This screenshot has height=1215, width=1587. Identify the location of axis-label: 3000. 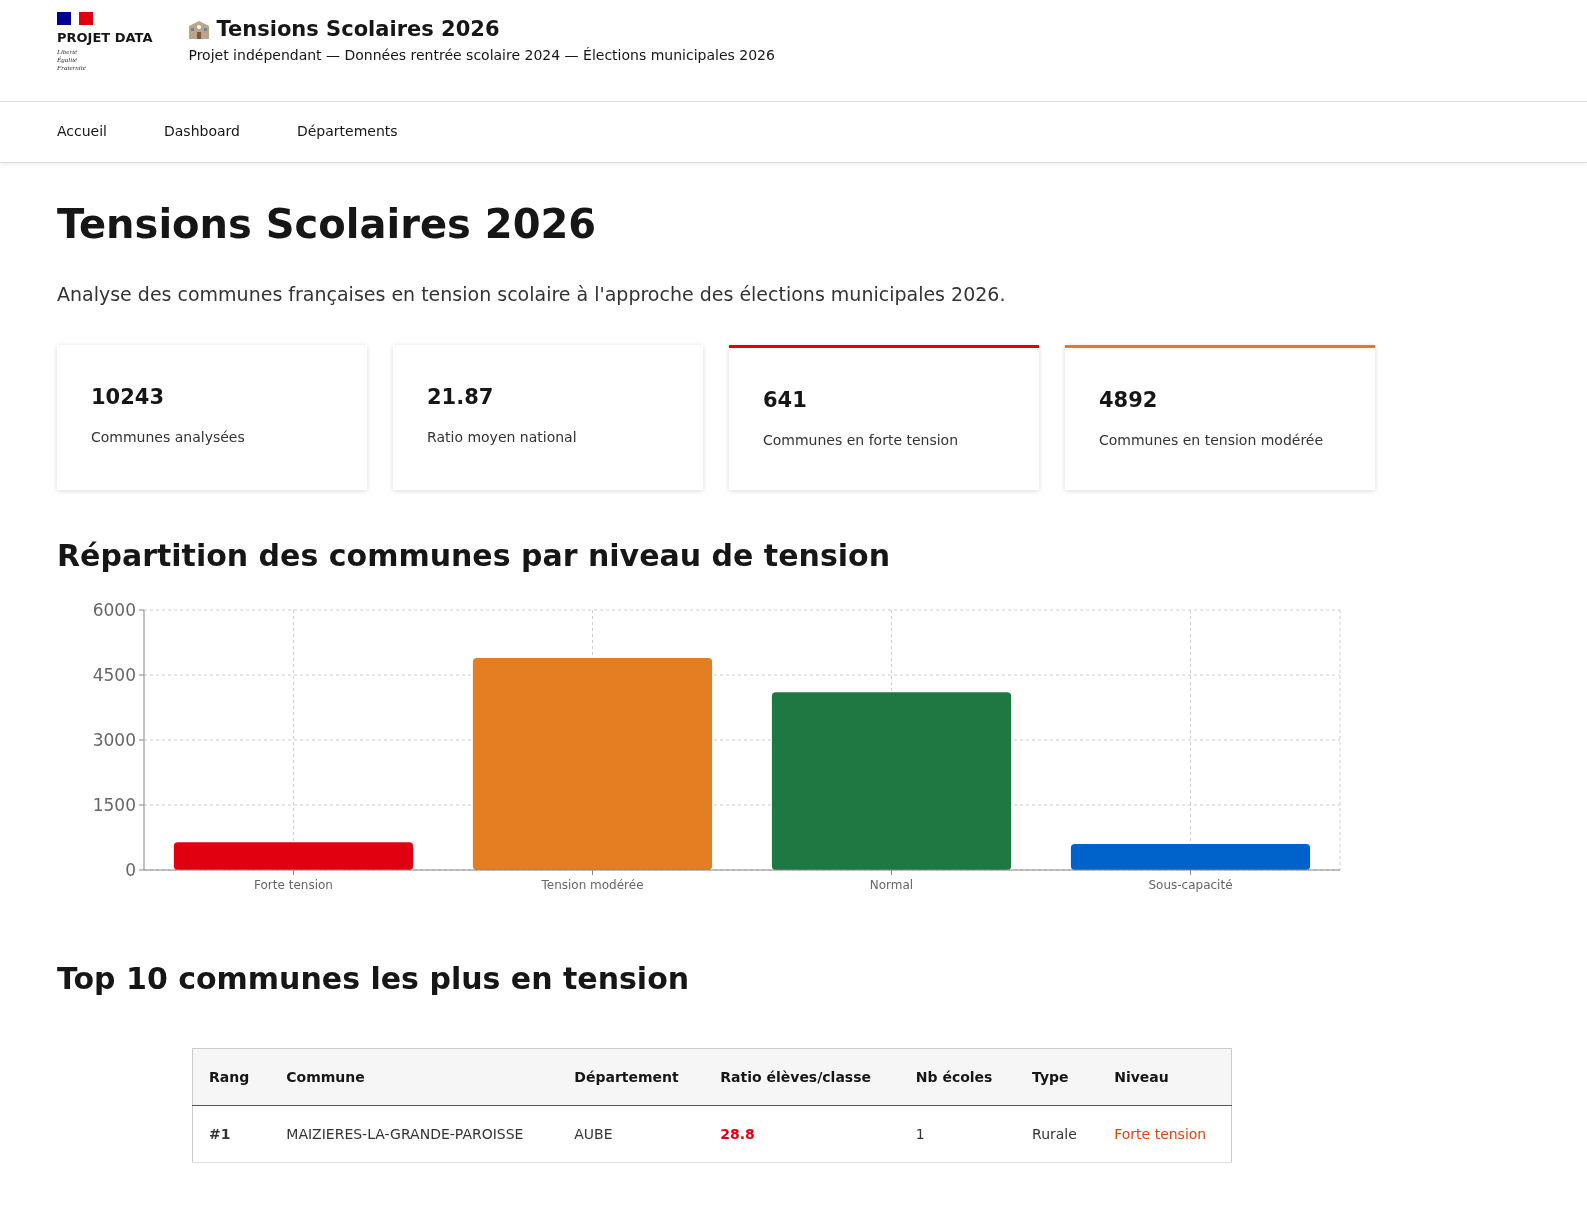
(114, 740).